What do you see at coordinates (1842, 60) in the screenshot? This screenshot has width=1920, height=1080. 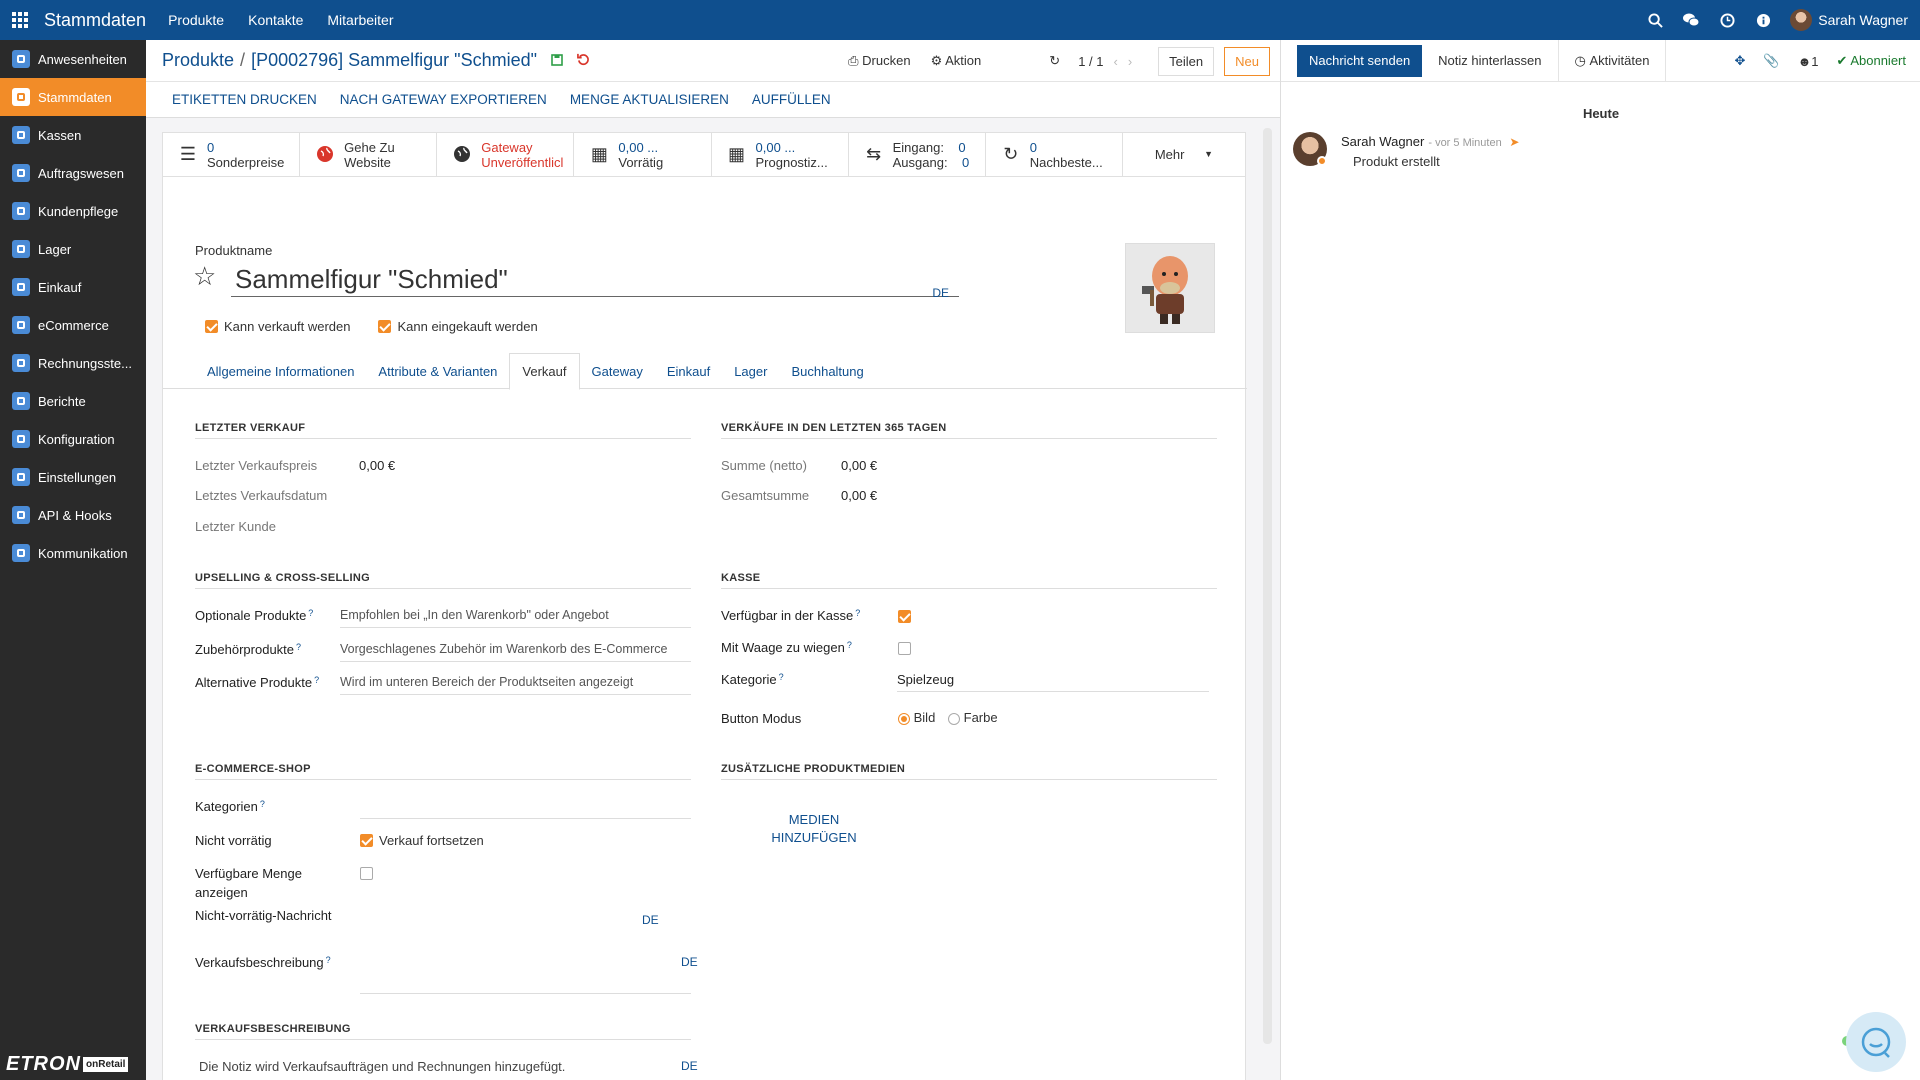 I see `check-icon: ✔` at bounding box center [1842, 60].